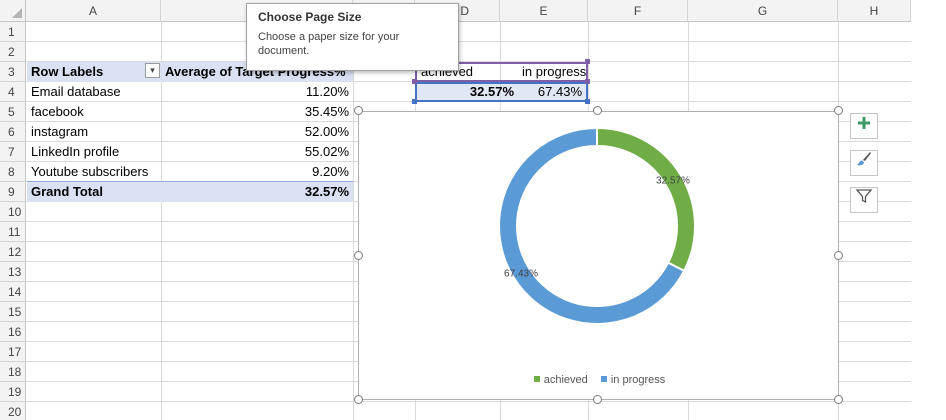  I want to click on chart-elements-button, so click(864, 126).